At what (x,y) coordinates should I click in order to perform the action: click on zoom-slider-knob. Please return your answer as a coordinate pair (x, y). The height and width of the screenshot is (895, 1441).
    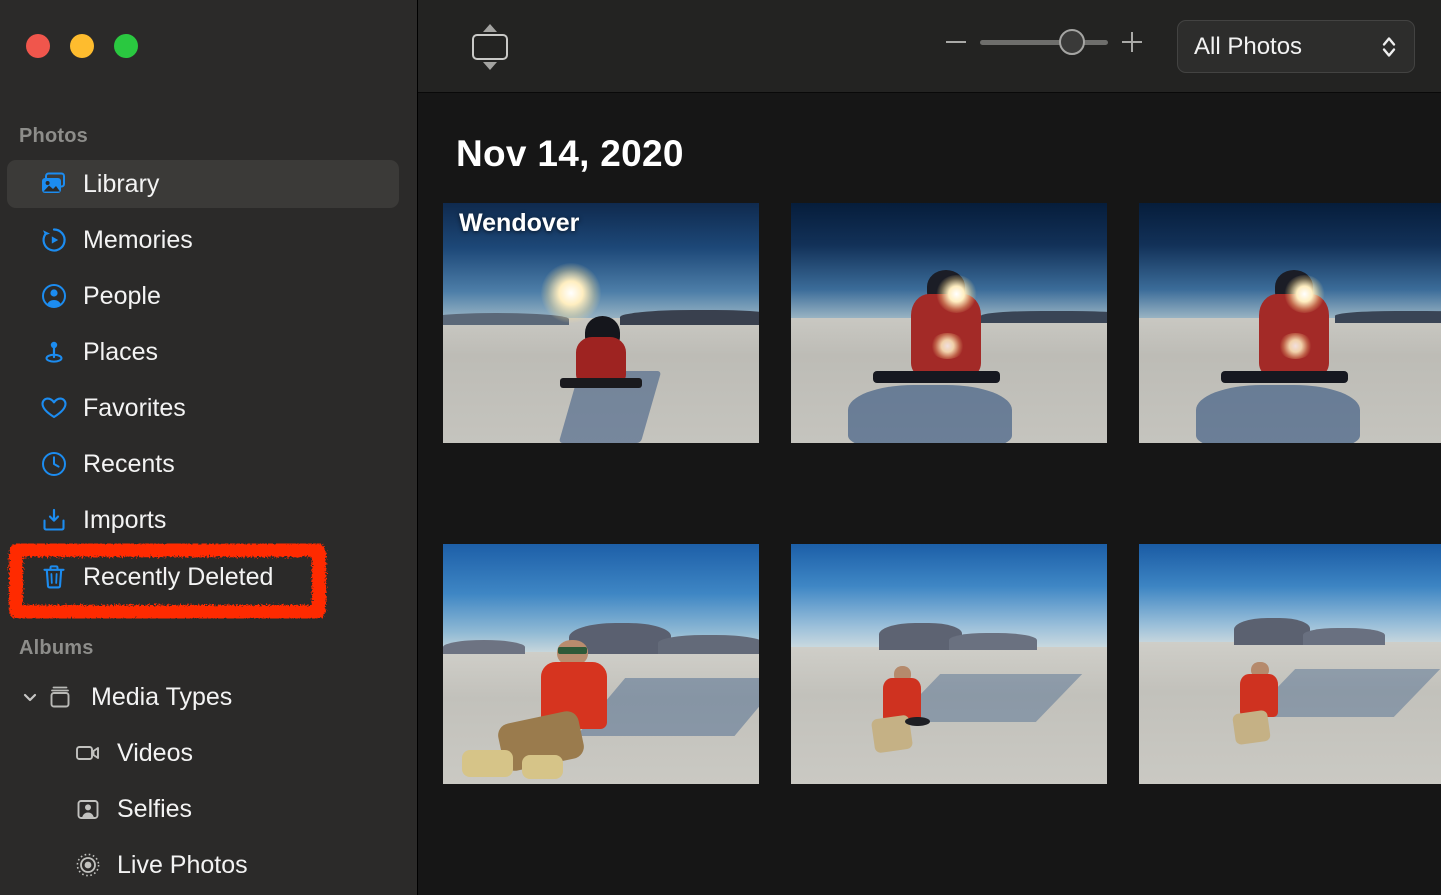
    Looking at the image, I should click on (1072, 42).